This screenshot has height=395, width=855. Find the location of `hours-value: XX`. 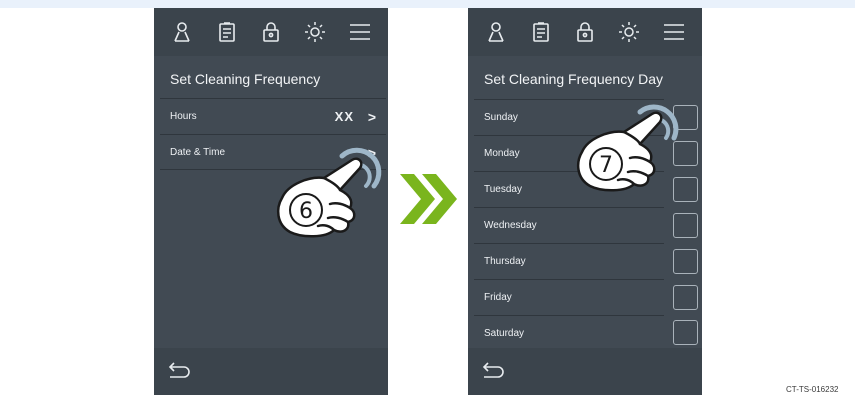

hours-value: XX is located at coordinates (344, 116).